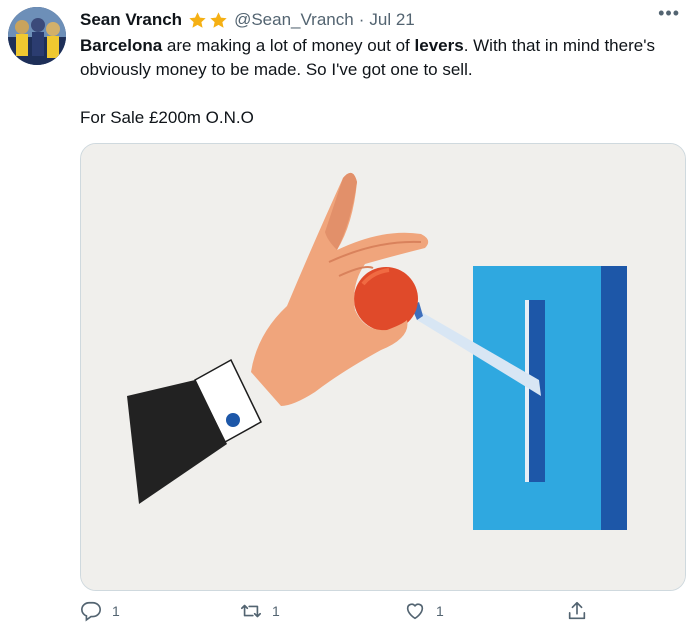 The height and width of the screenshot is (638, 700). Describe the element at coordinates (440, 611) in the screenshot. I see `like-count: 1` at that location.